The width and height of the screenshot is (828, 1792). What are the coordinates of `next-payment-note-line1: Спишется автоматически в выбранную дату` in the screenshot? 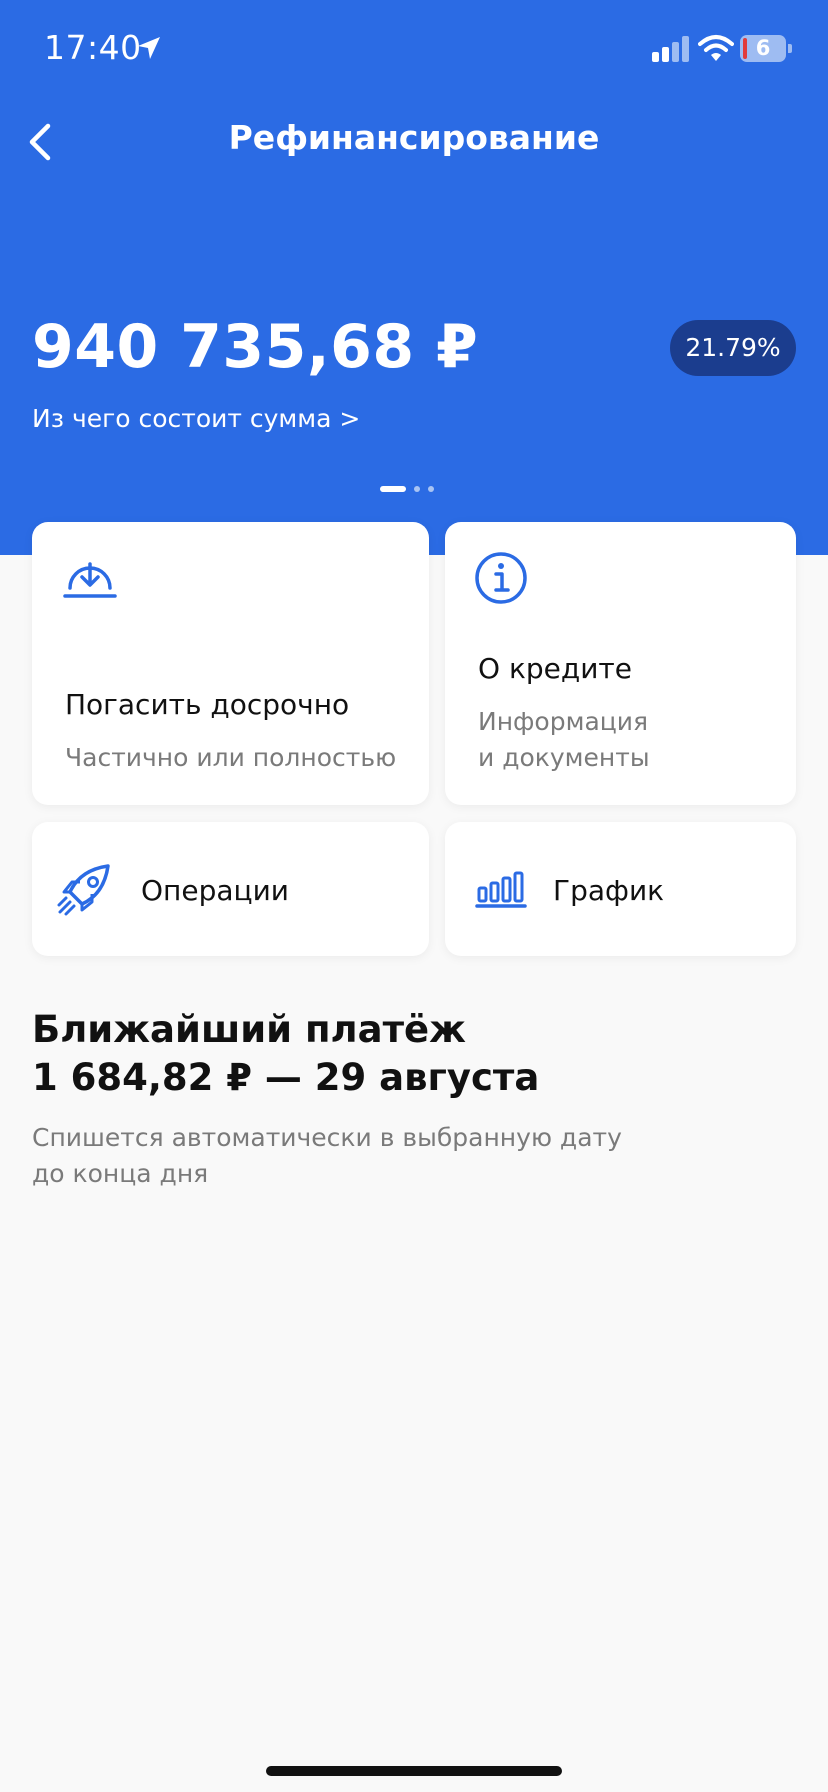 It's located at (327, 1137).